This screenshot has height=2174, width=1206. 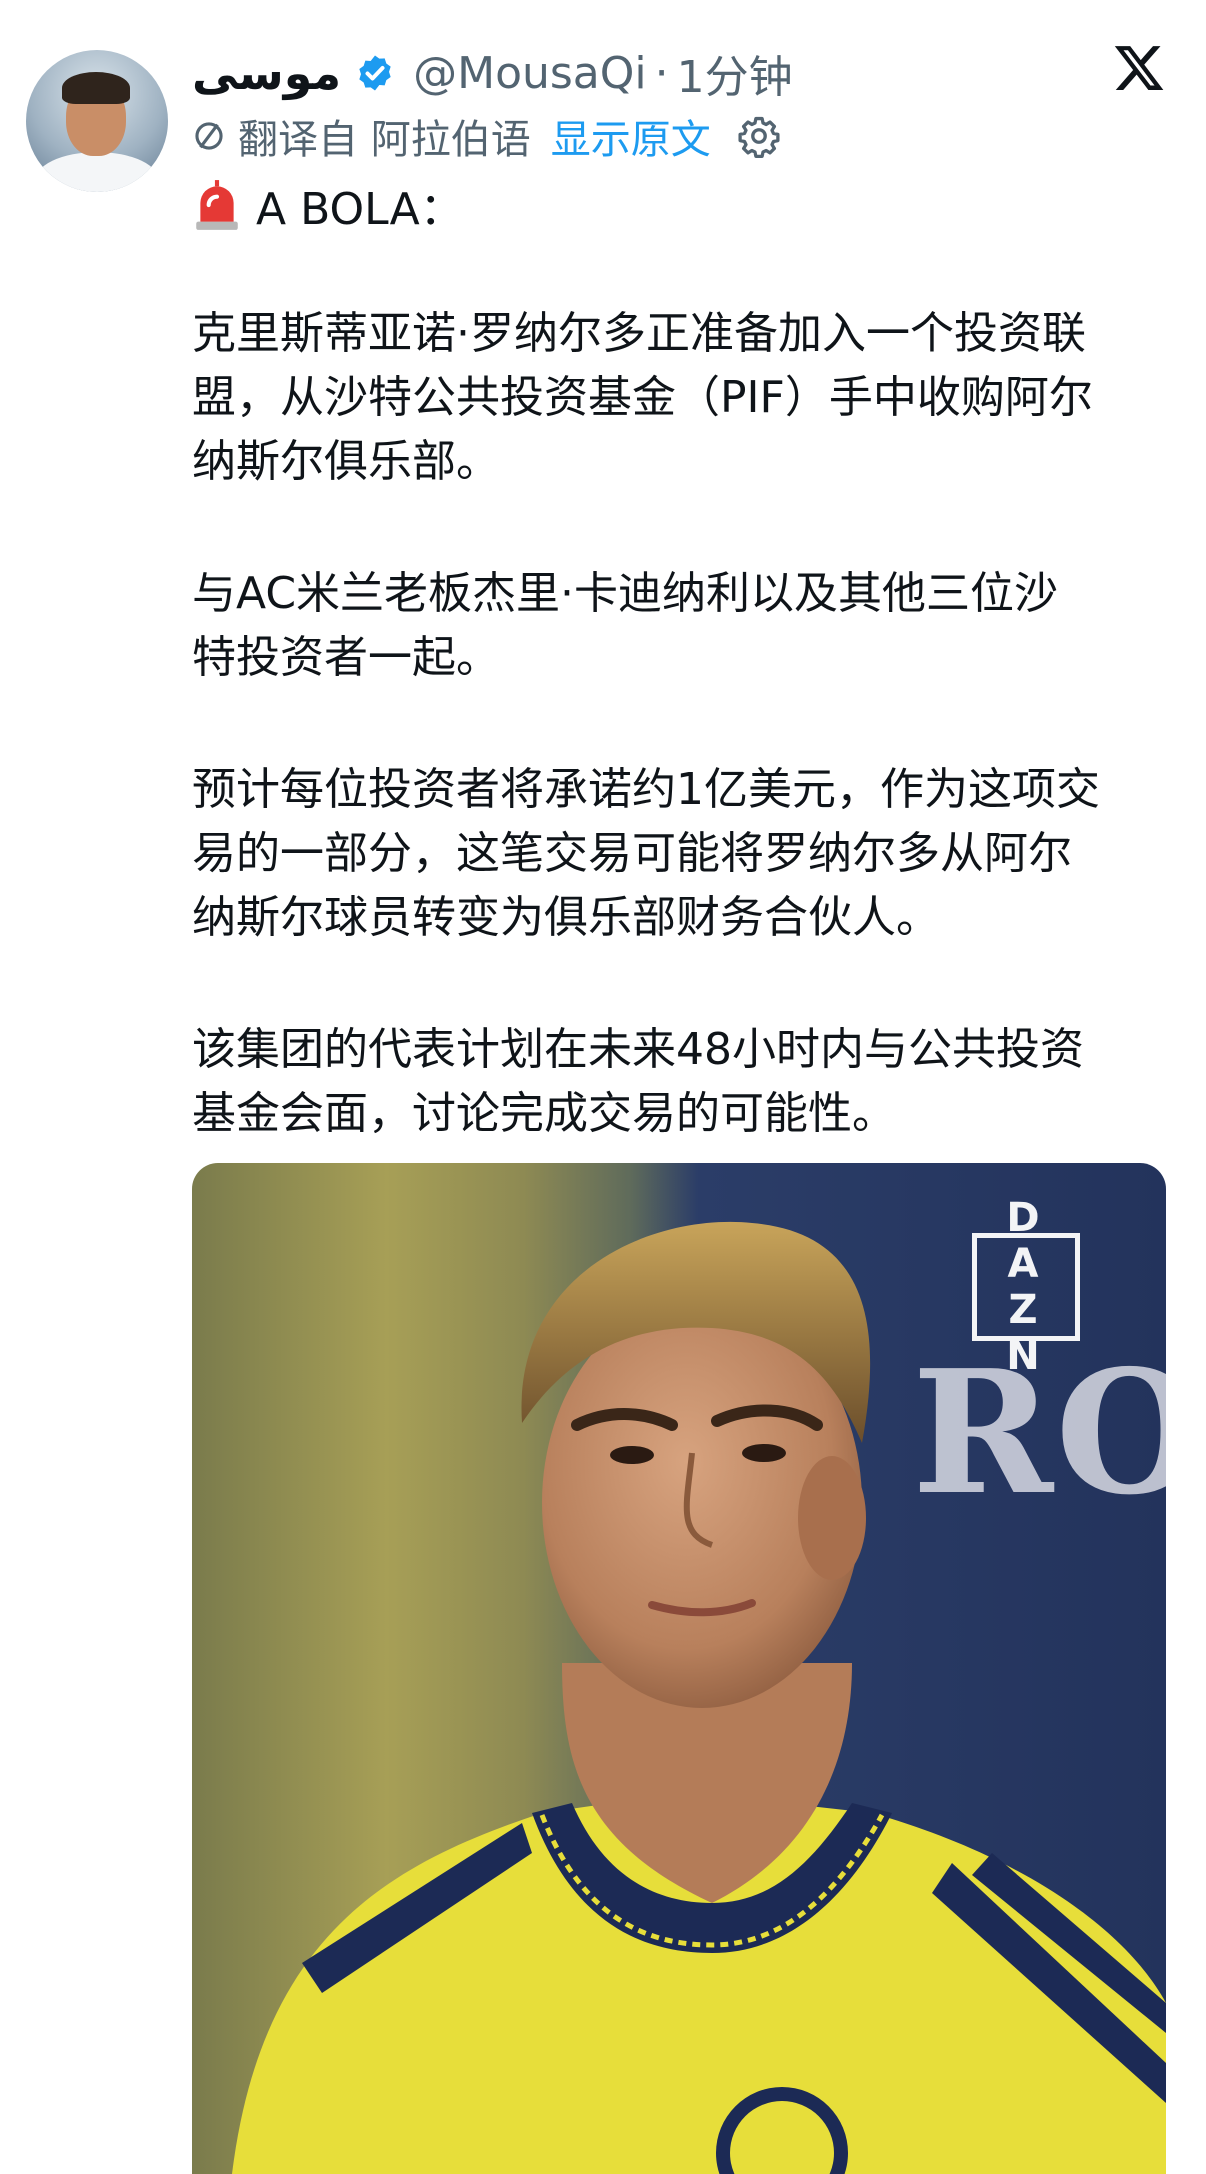 What do you see at coordinates (209, 136) in the screenshot?
I see `translate-icon` at bounding box center [209, 136].